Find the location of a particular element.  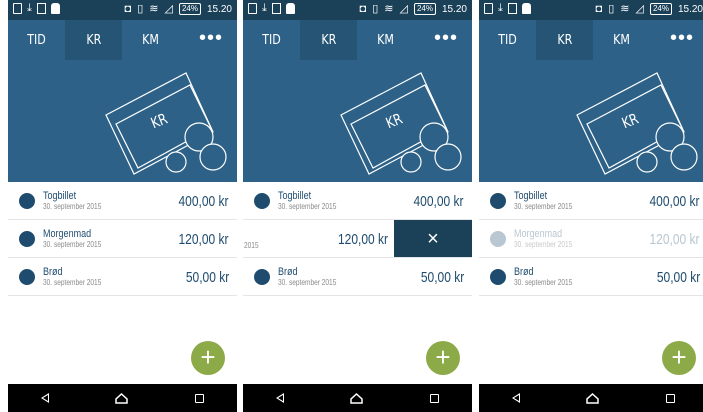

hero-banner: KR is located at coordinates (122, 121).